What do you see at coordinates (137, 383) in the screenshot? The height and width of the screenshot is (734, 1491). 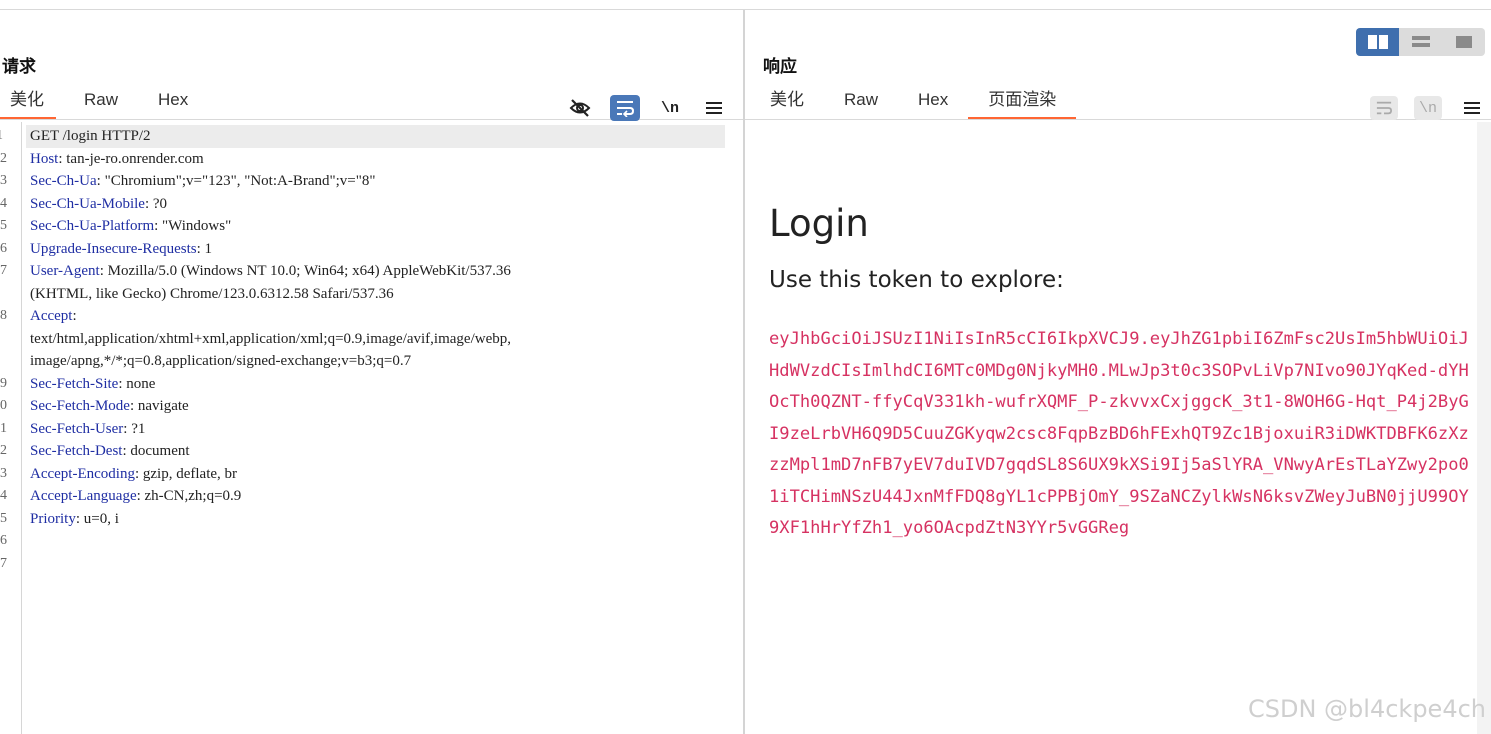 I see `header-value: : none` at bounding box center [137, 383].